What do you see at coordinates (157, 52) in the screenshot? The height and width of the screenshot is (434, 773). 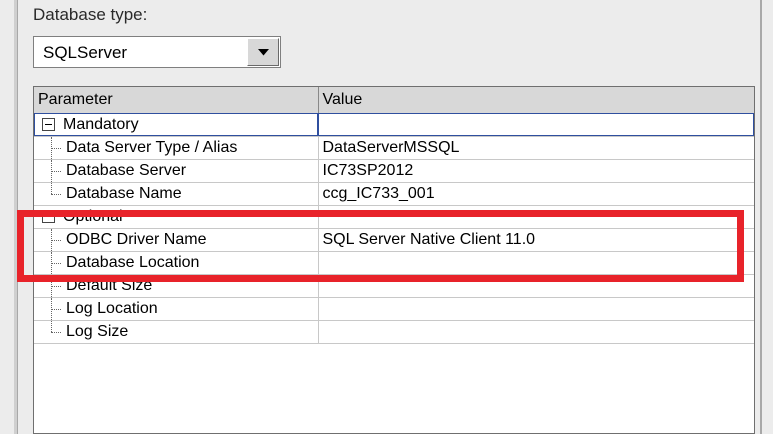 I see `database-type-select: SQLServer` at bounding box center [157, 52].